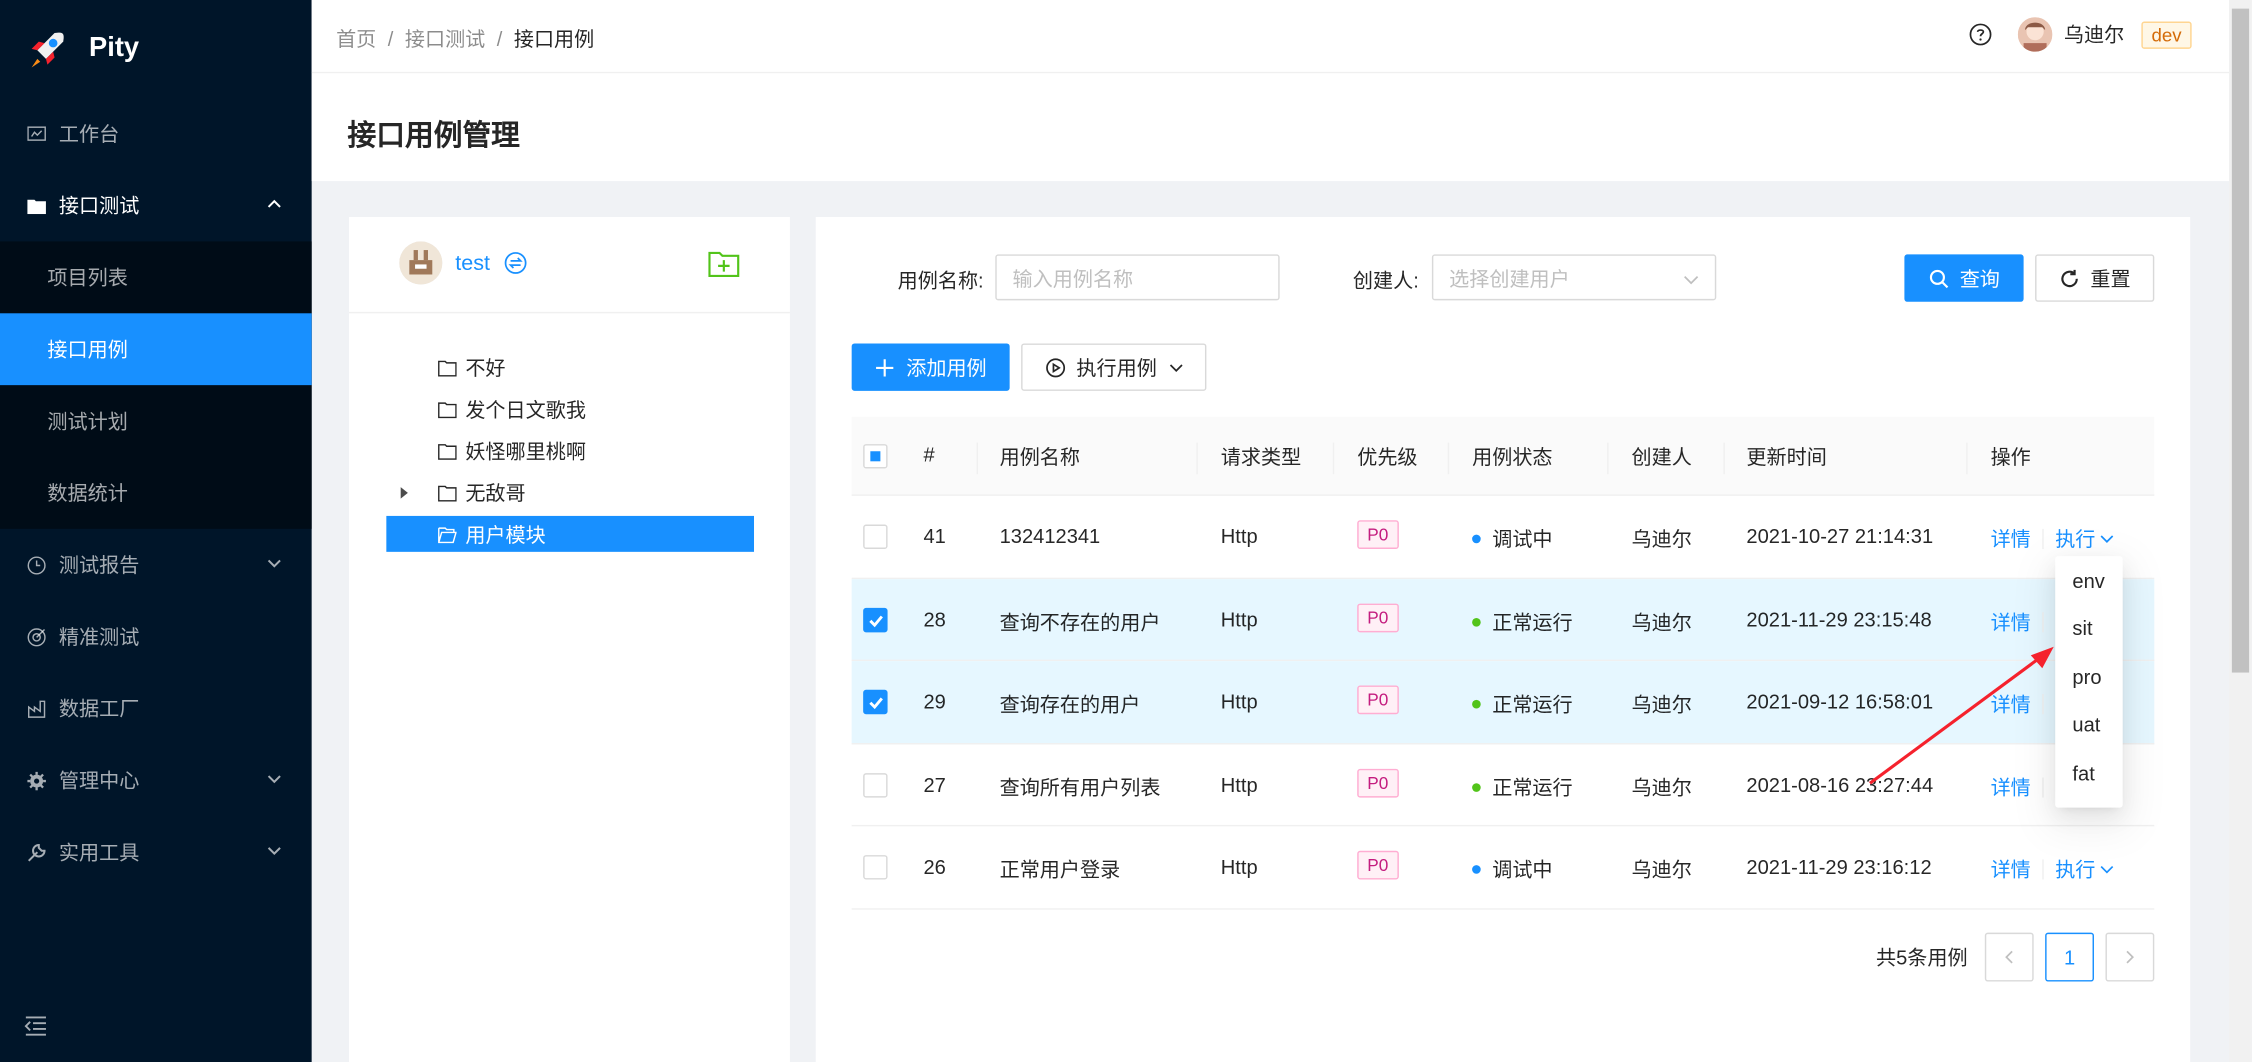 Image resolution: width=2252 pixels, height=1062 pixels. What do you see at coordinates (2089, 628) in the screenshot?
I see `env-option: sit` at bounding box center [2089, 628].